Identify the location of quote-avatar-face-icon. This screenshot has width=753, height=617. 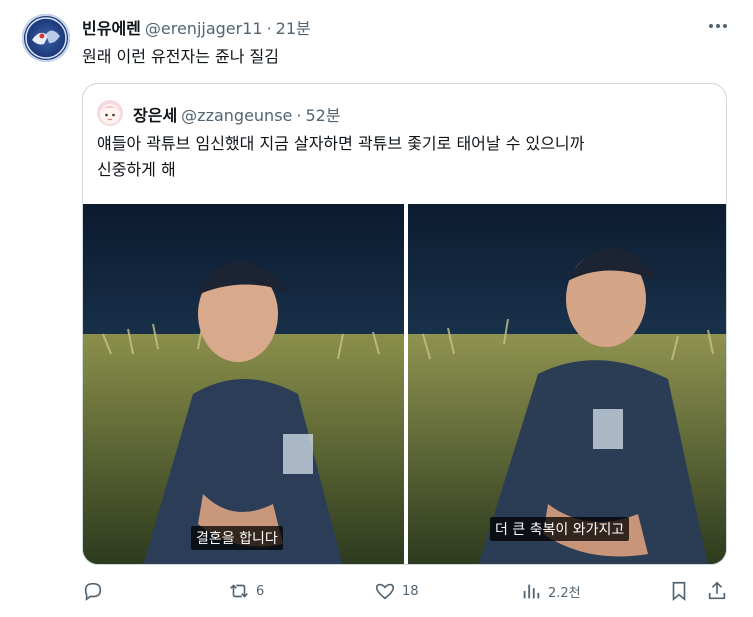
(110, 114).